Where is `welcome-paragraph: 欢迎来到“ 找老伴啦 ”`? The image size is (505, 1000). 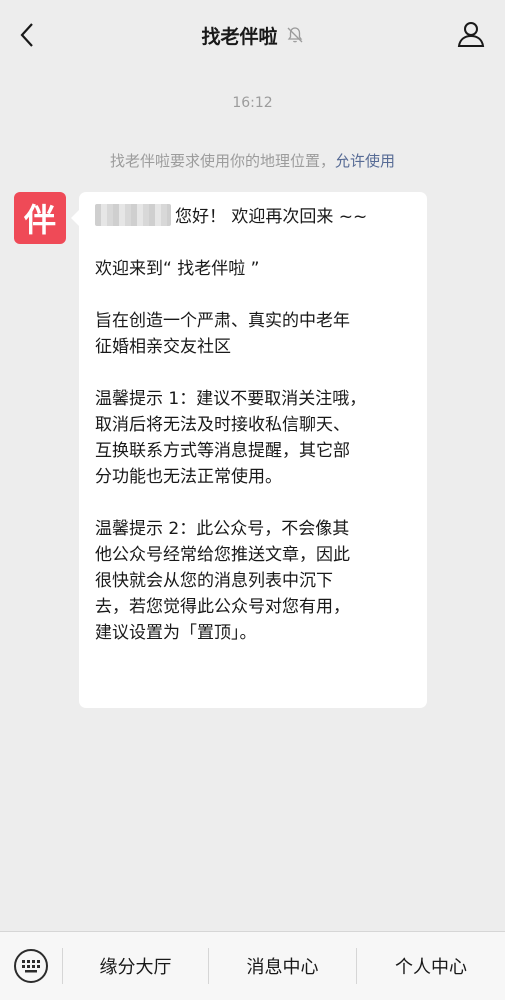
welcome-paragraph: 欢迎来到“ 找老伴啦 ” is located at coordinates (254, 269).